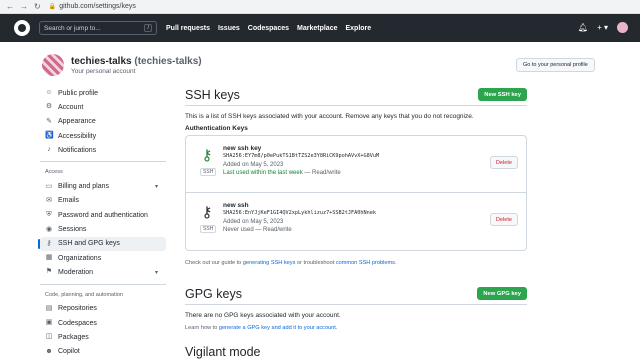  I want to click on guide-text-mid: or troubleshoot, so click(315, 263).